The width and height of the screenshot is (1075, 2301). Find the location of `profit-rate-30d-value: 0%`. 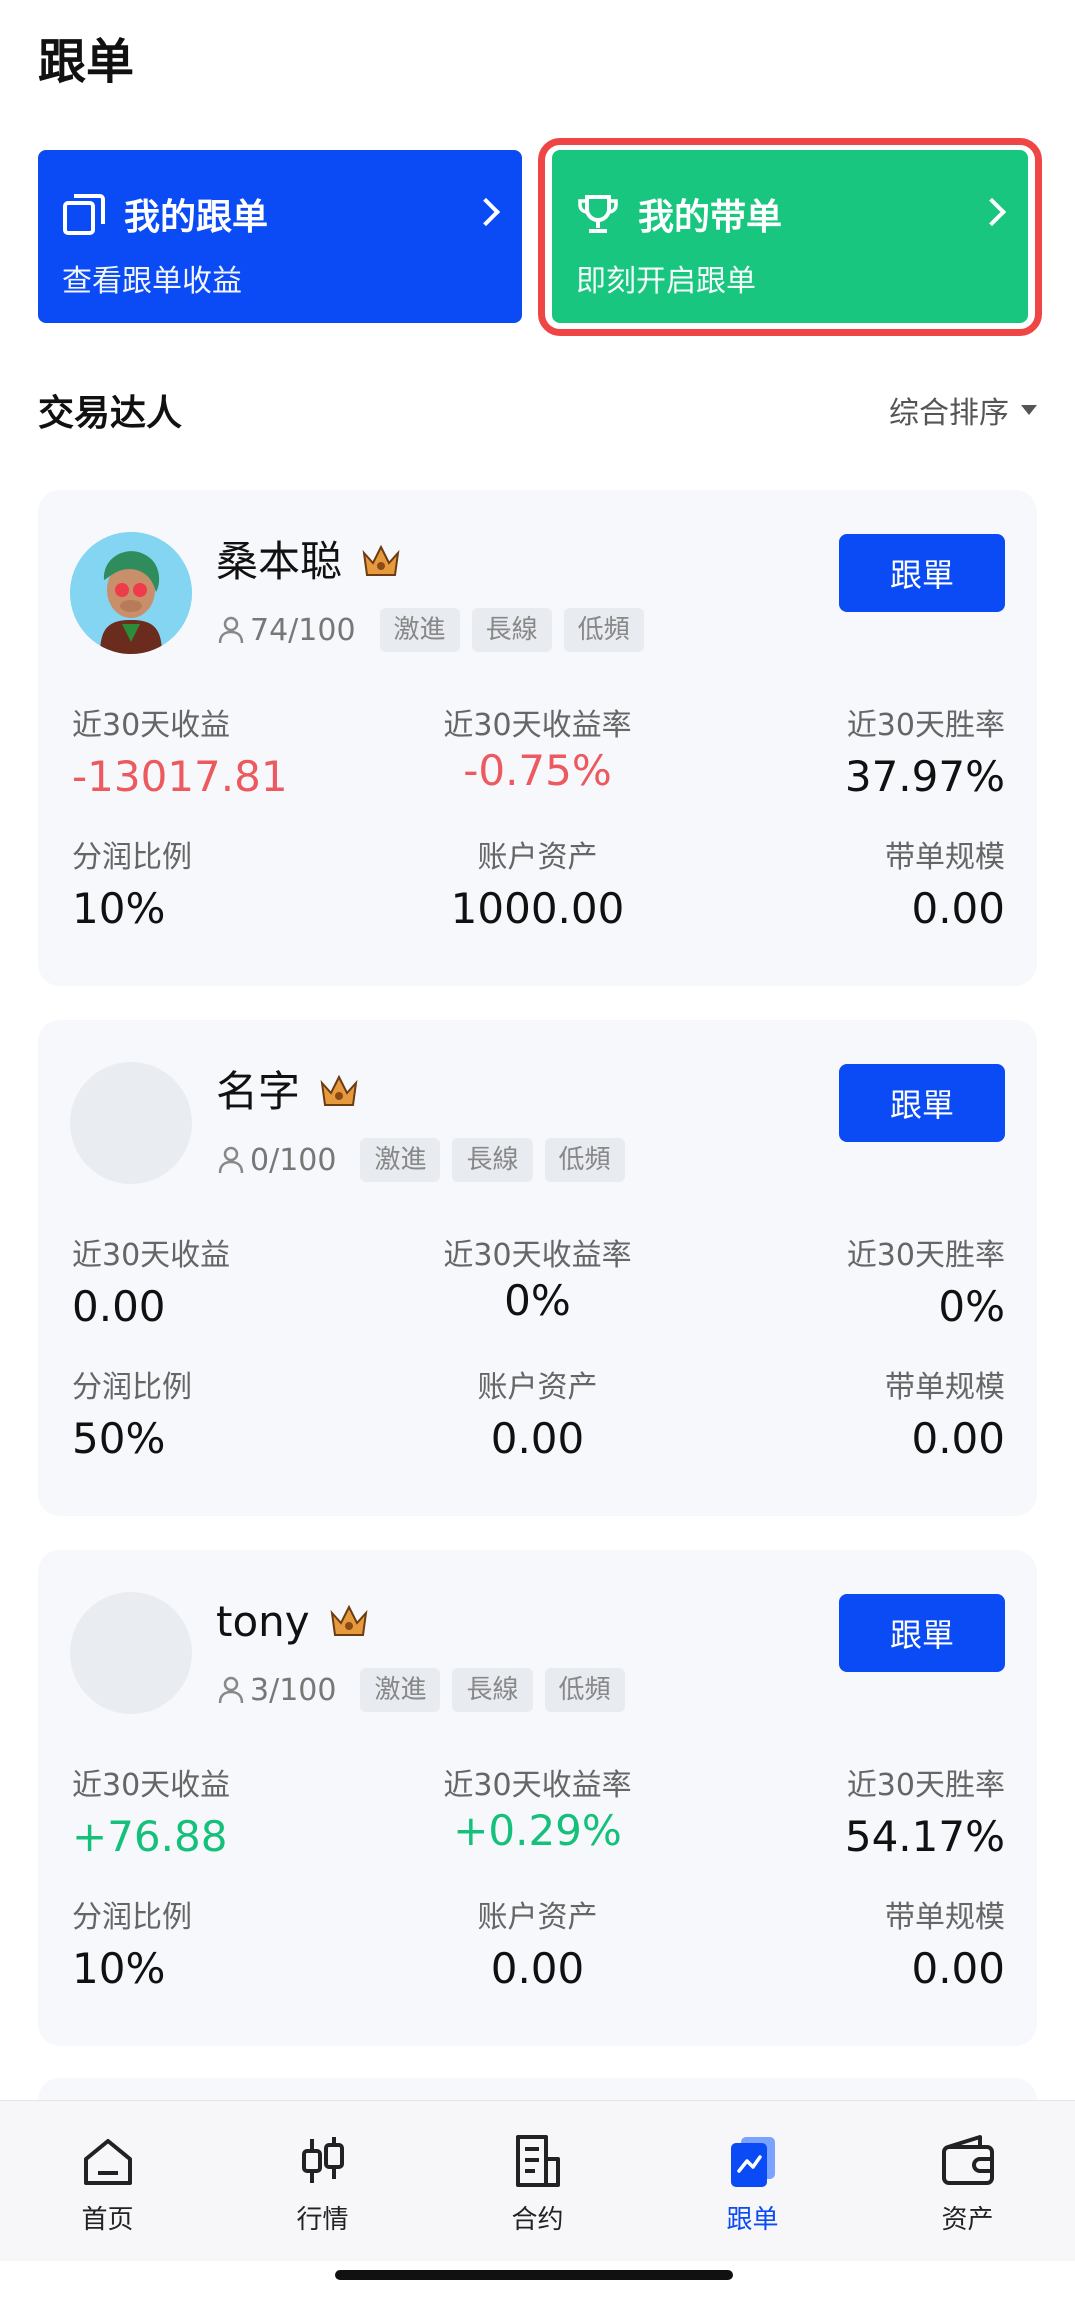

profit-rate-30d-value: 0% is located at coordinates (537, 1300).